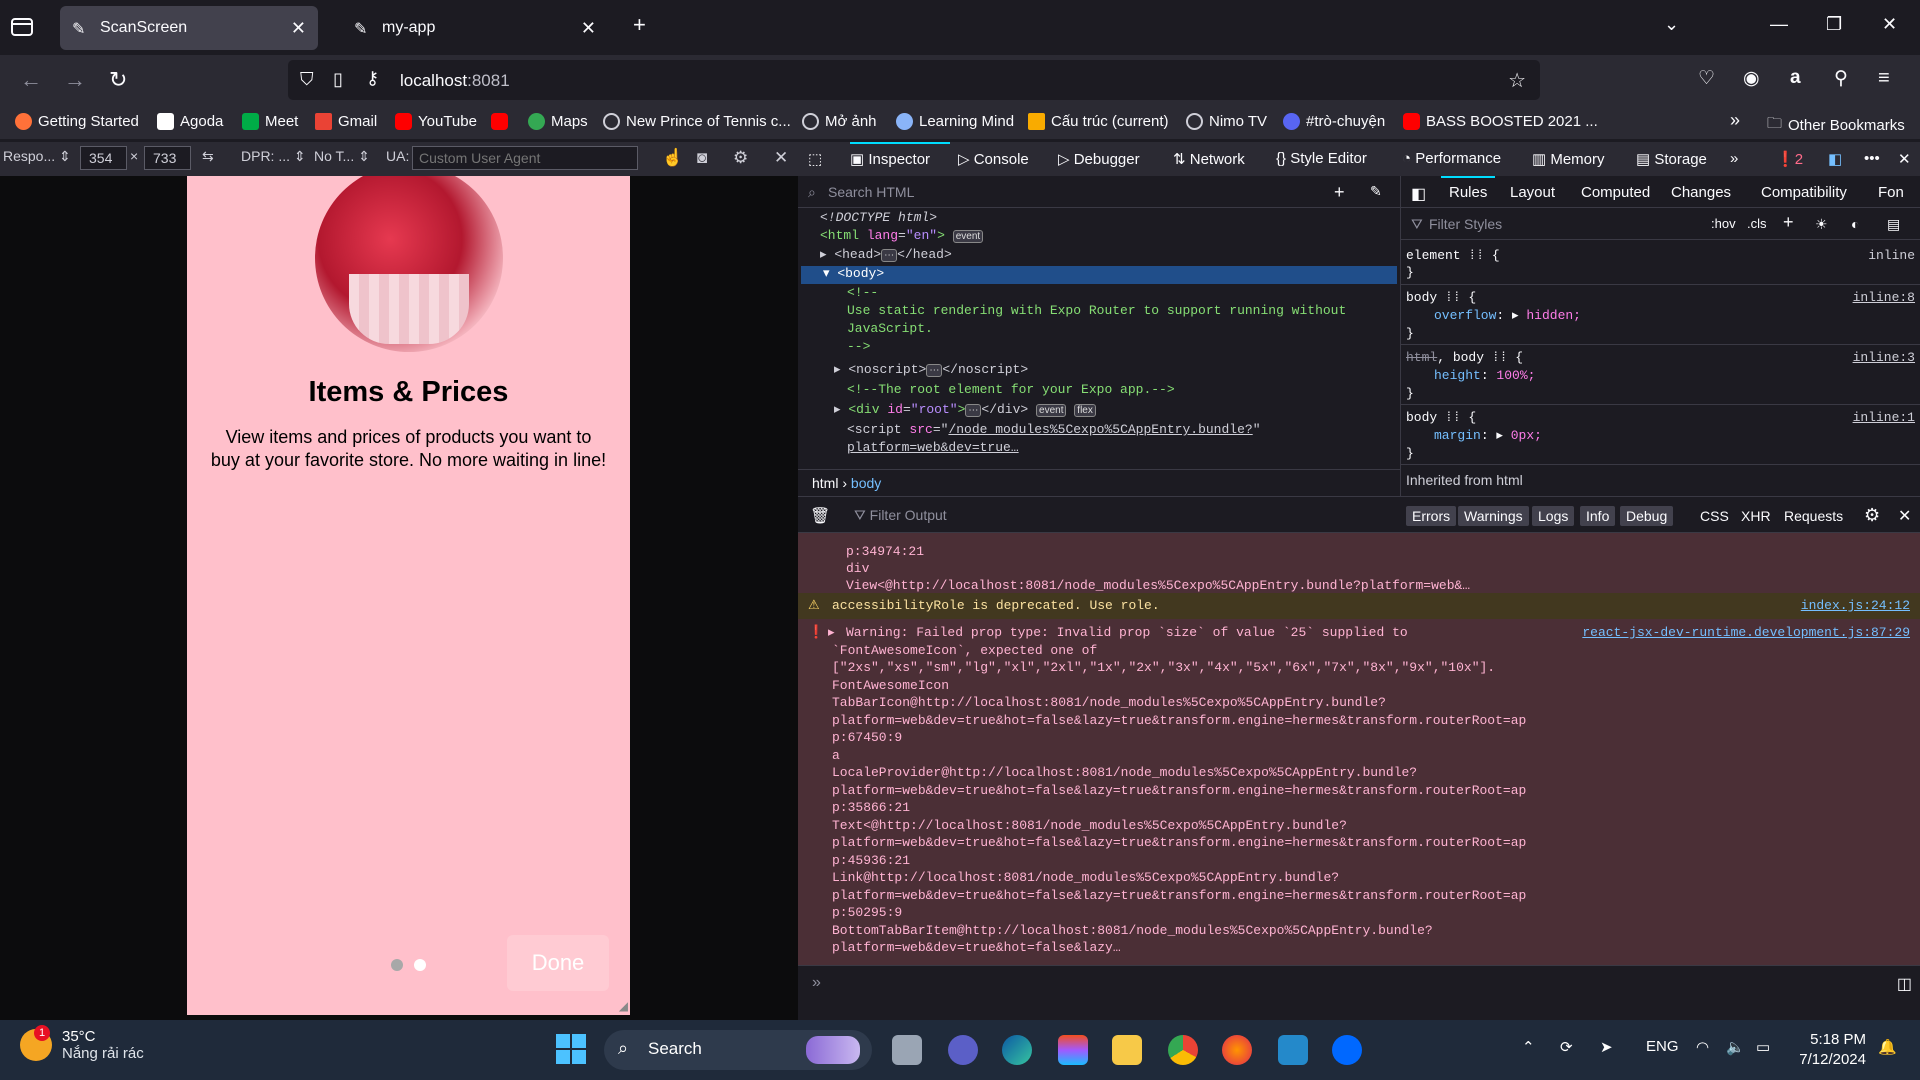  What do you see at coordinates (307, 79) in the screenshot?
I see `shield-icon: ⛉` at bounding box center [307, 79].